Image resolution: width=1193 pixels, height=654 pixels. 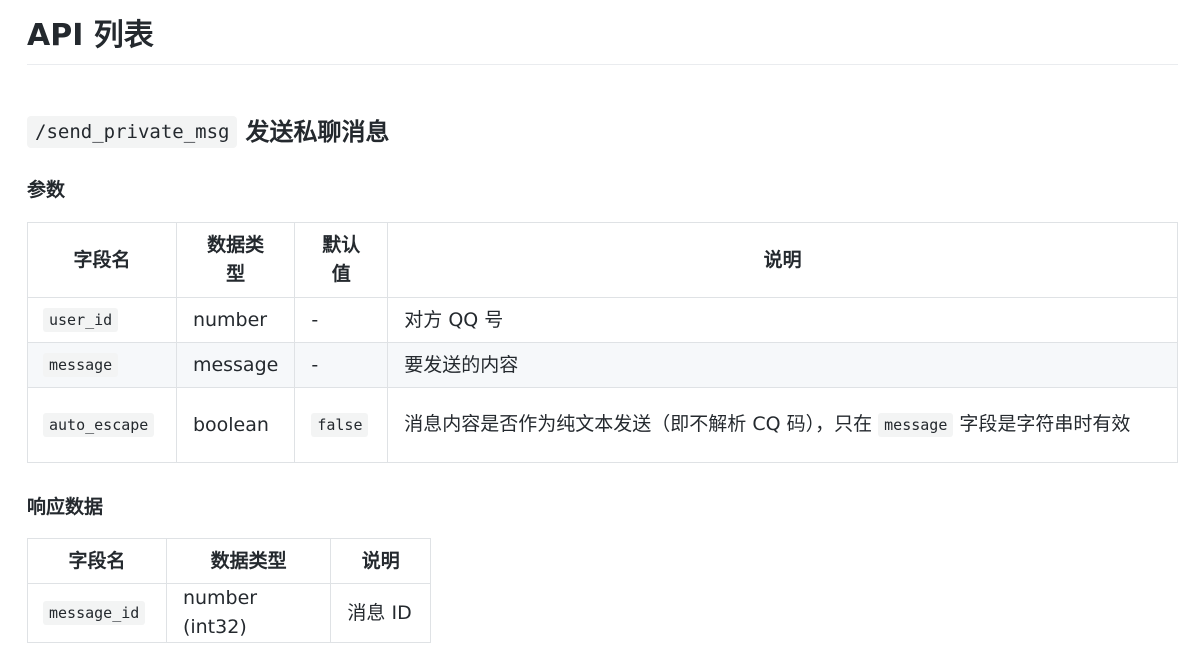 What do you see at coordinates (248, 613) in the screenshot?
I see `response-type: number (int32)` at bounding box center [248, 613].